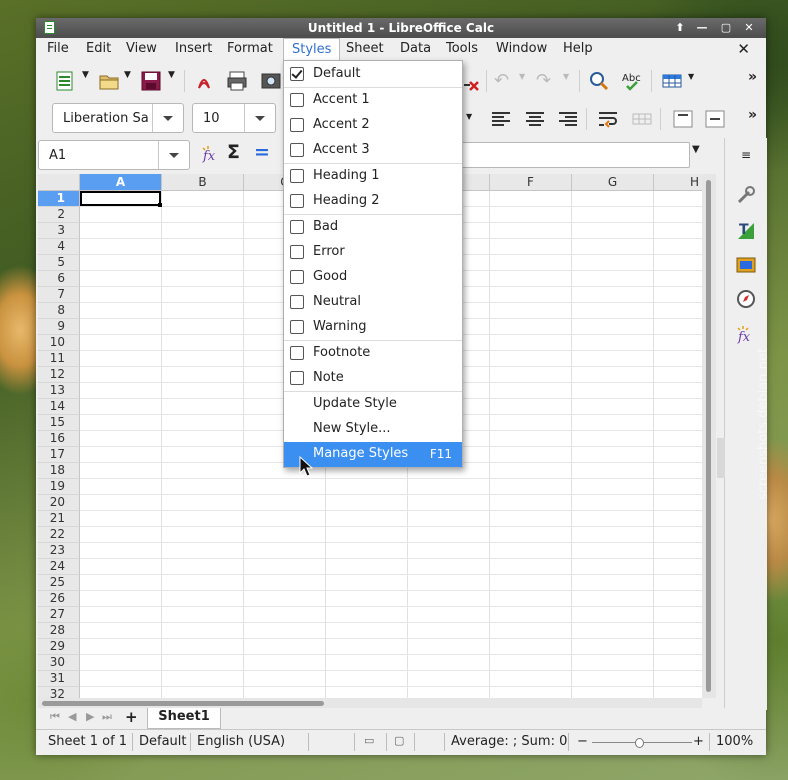  What do you see at coordinates (373, 176) in the screenshot?
I see `style-menu-item-heading-1: Heading 1` at bounding box center [373, 176].